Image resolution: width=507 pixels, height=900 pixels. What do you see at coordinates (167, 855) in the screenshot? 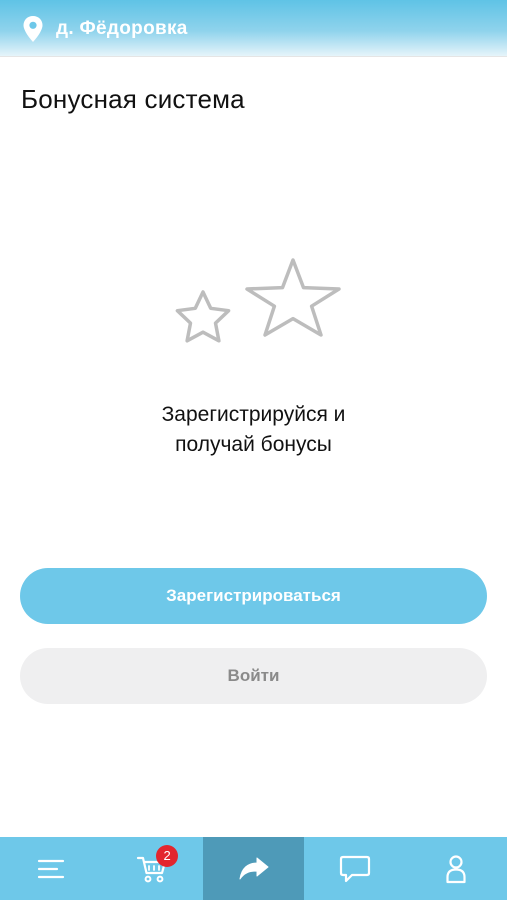
I see `cart-count-badge: 2` at bounding box center [167, 855].